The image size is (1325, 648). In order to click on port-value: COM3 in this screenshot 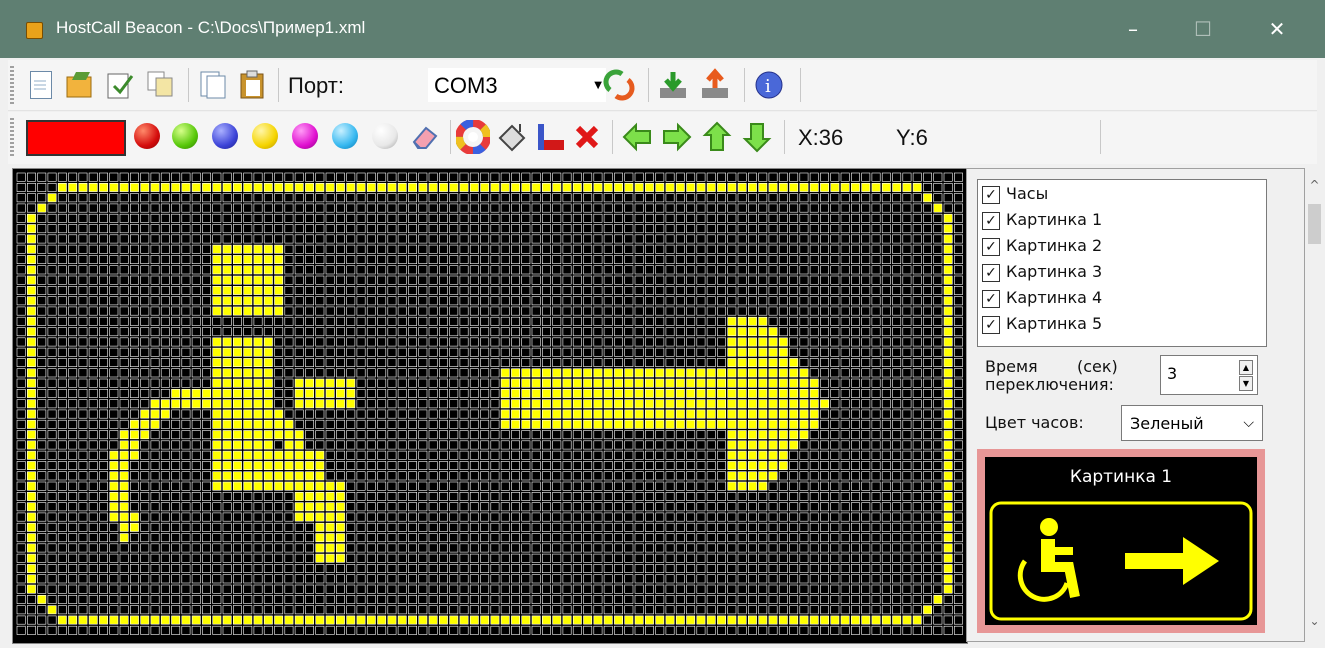, I will do `click(466, 85)`.